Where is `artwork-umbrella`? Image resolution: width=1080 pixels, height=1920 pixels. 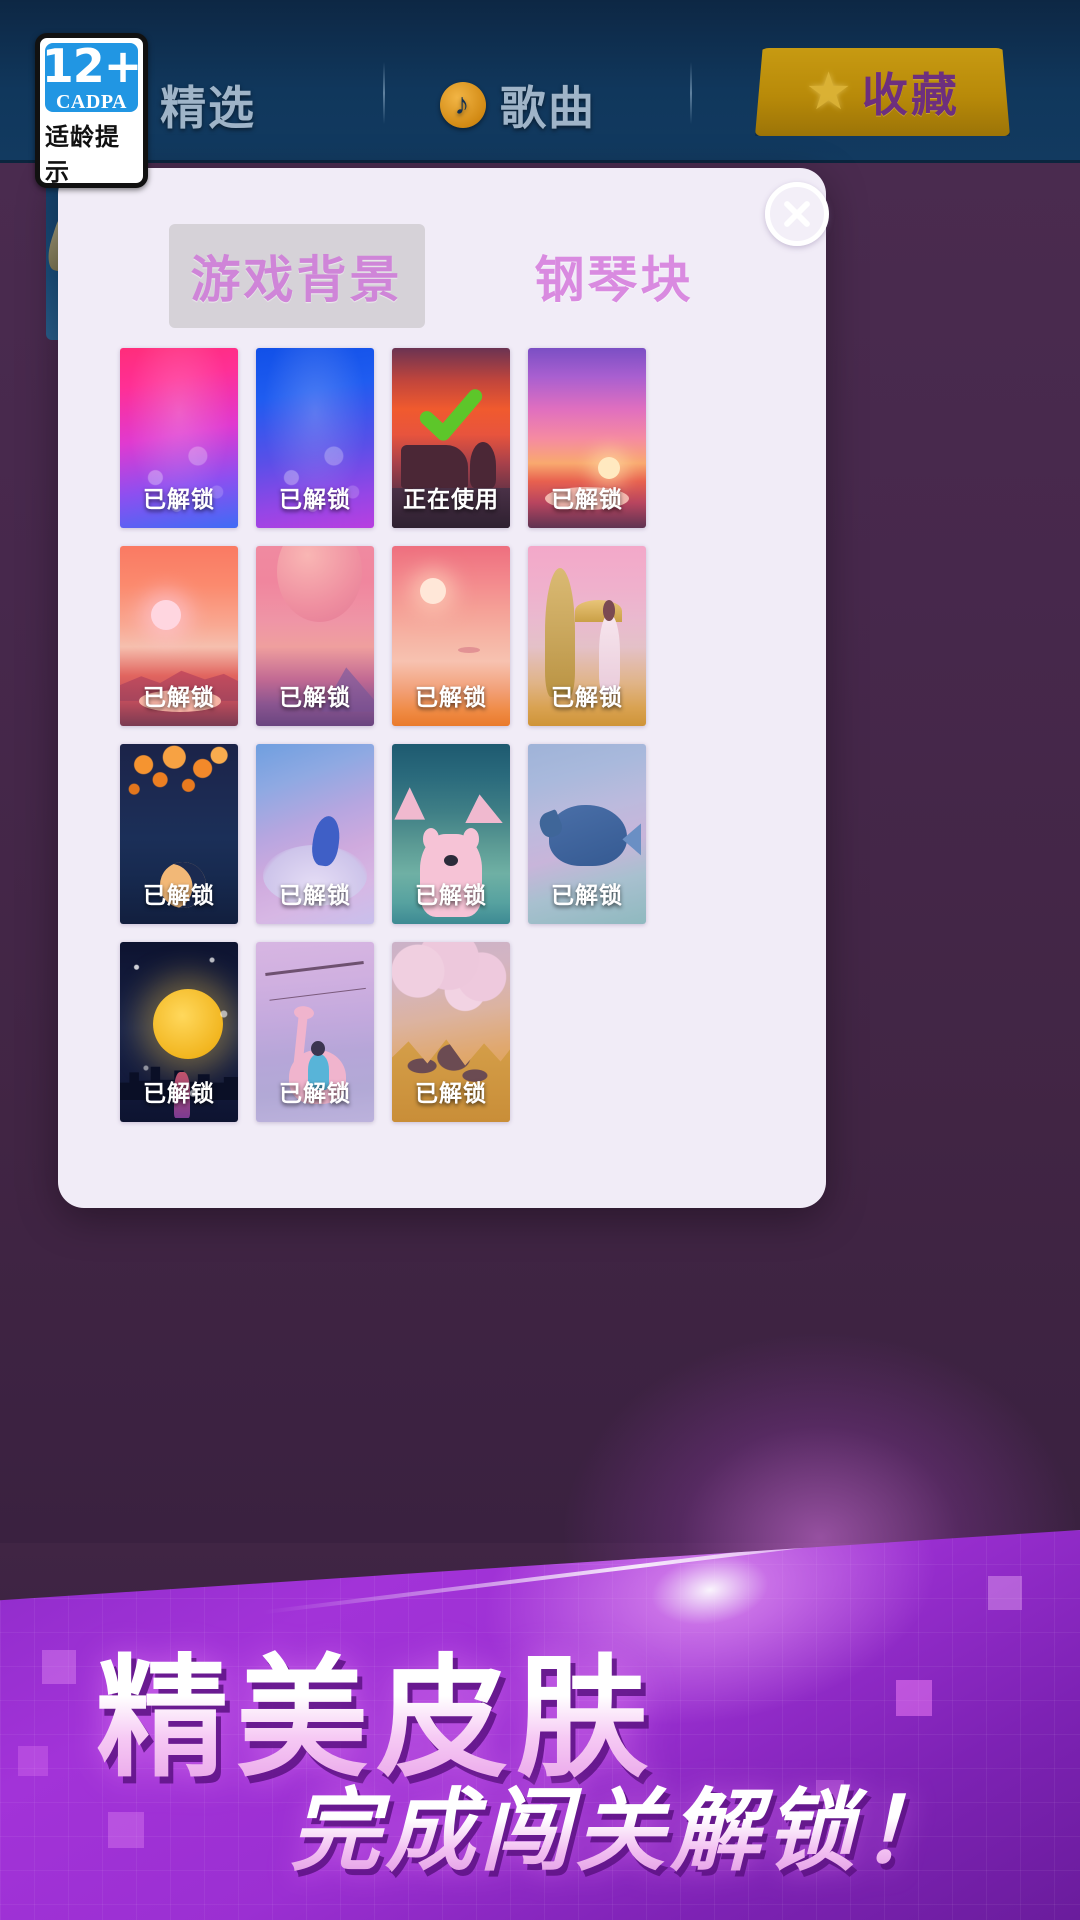
artwork-umbrella is located at coordinates (599, 611).